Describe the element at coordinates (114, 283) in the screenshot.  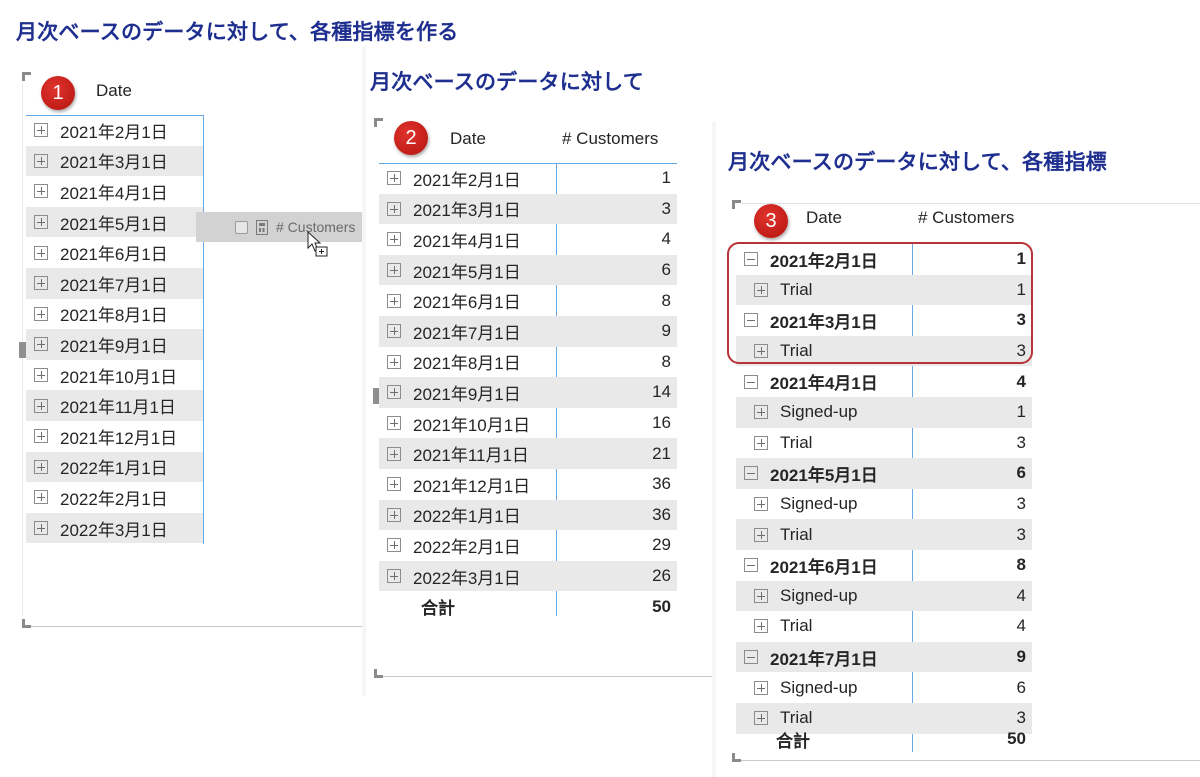
I see `table-row: 2021年7月1日` at that location.